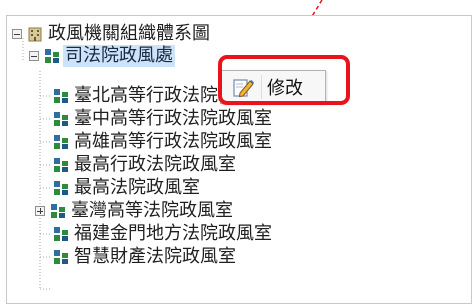 The width and height of the screenshot is (476, 308). I want to click on tree-node-judicial-yuan: 司法院政風處, so click(102, 56).